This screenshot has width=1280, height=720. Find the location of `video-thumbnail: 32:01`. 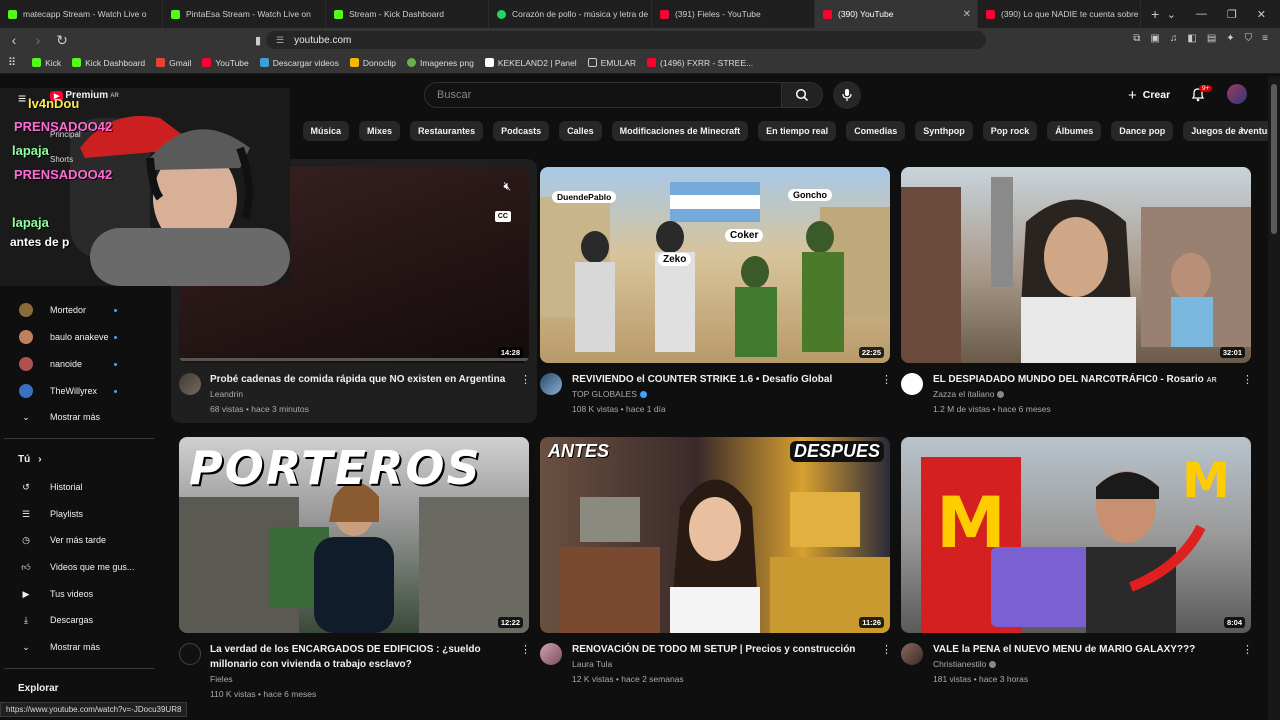

video-thumbnail: 32:01 is located at coordinates (1076, 265).